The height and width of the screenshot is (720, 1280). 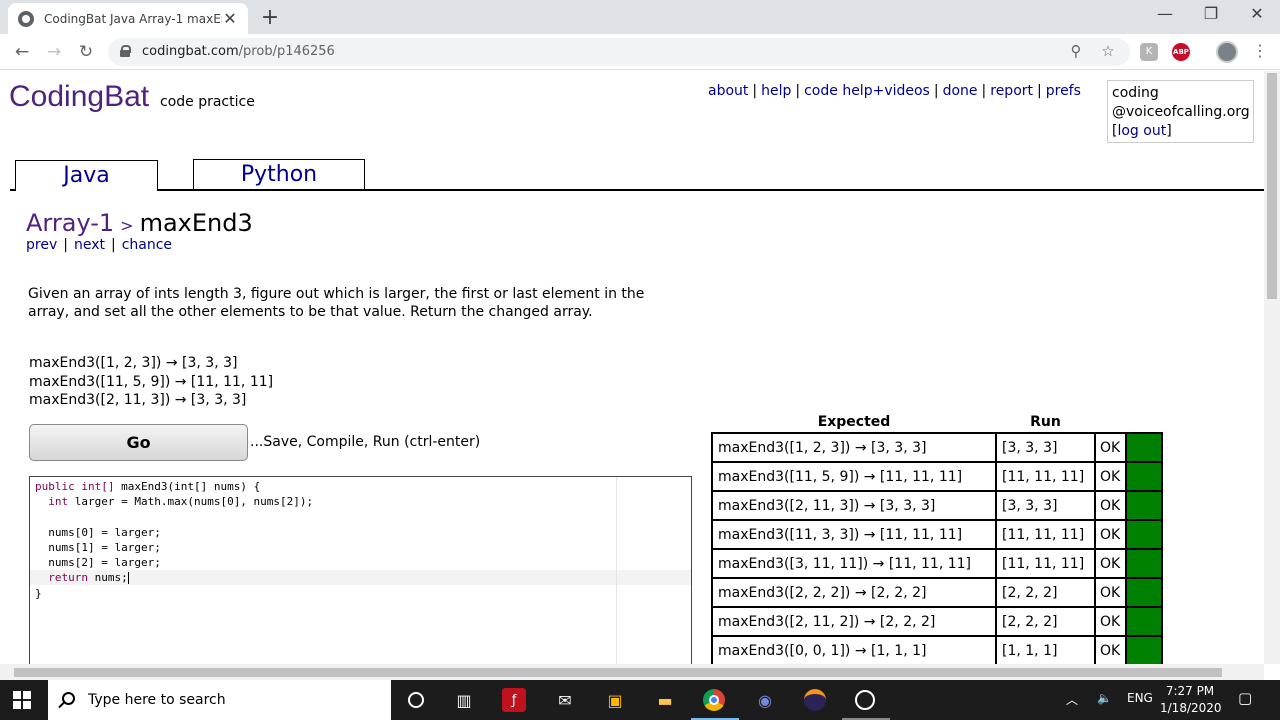 What do you see at coordinates (619, 52) in the screenshot?
I see `address-bar: codingbat.com/prob/p146256 ⚲ ☆` at bounding box center [619, 52].